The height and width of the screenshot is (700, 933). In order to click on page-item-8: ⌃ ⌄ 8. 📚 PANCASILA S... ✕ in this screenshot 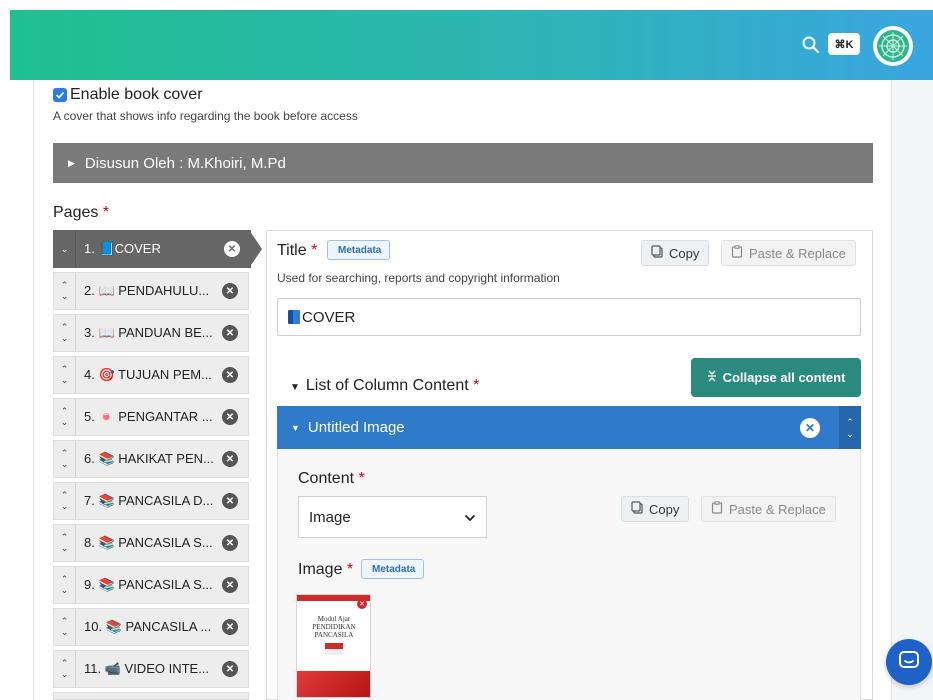, I will do `click(151, 543)`.